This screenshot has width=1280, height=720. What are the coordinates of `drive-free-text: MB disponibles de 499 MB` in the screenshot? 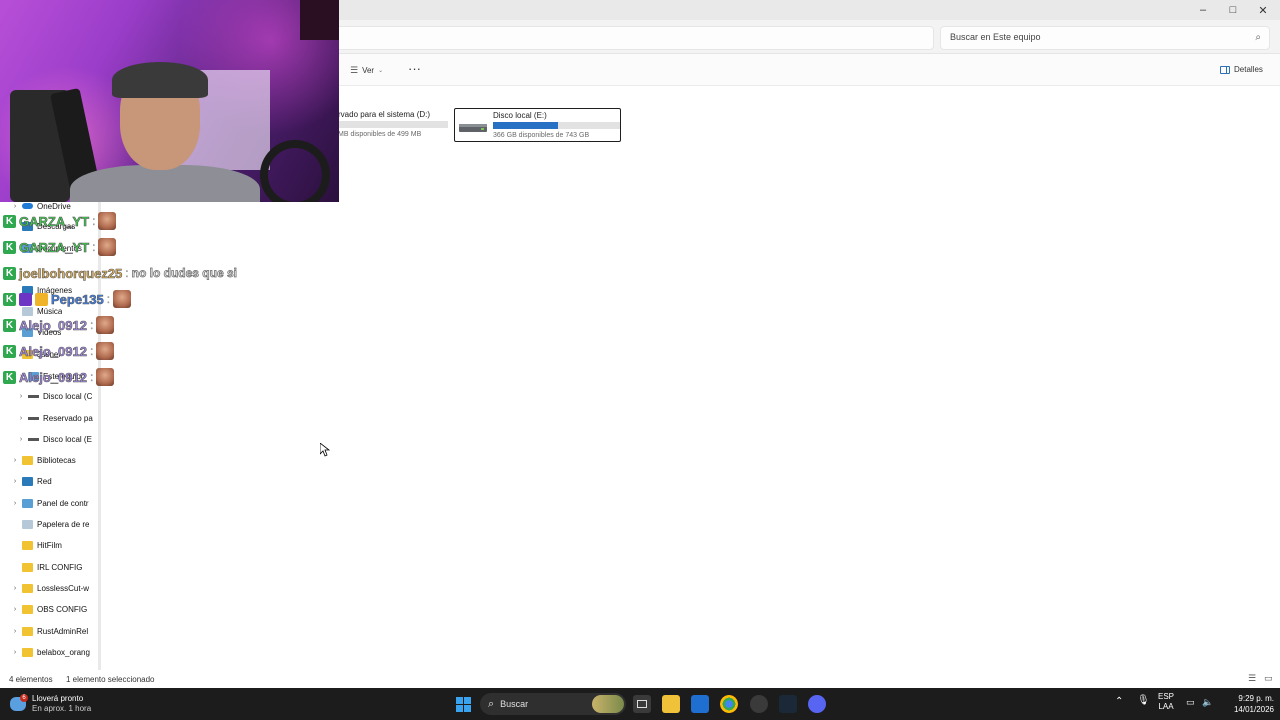 It's located at (380, 134).